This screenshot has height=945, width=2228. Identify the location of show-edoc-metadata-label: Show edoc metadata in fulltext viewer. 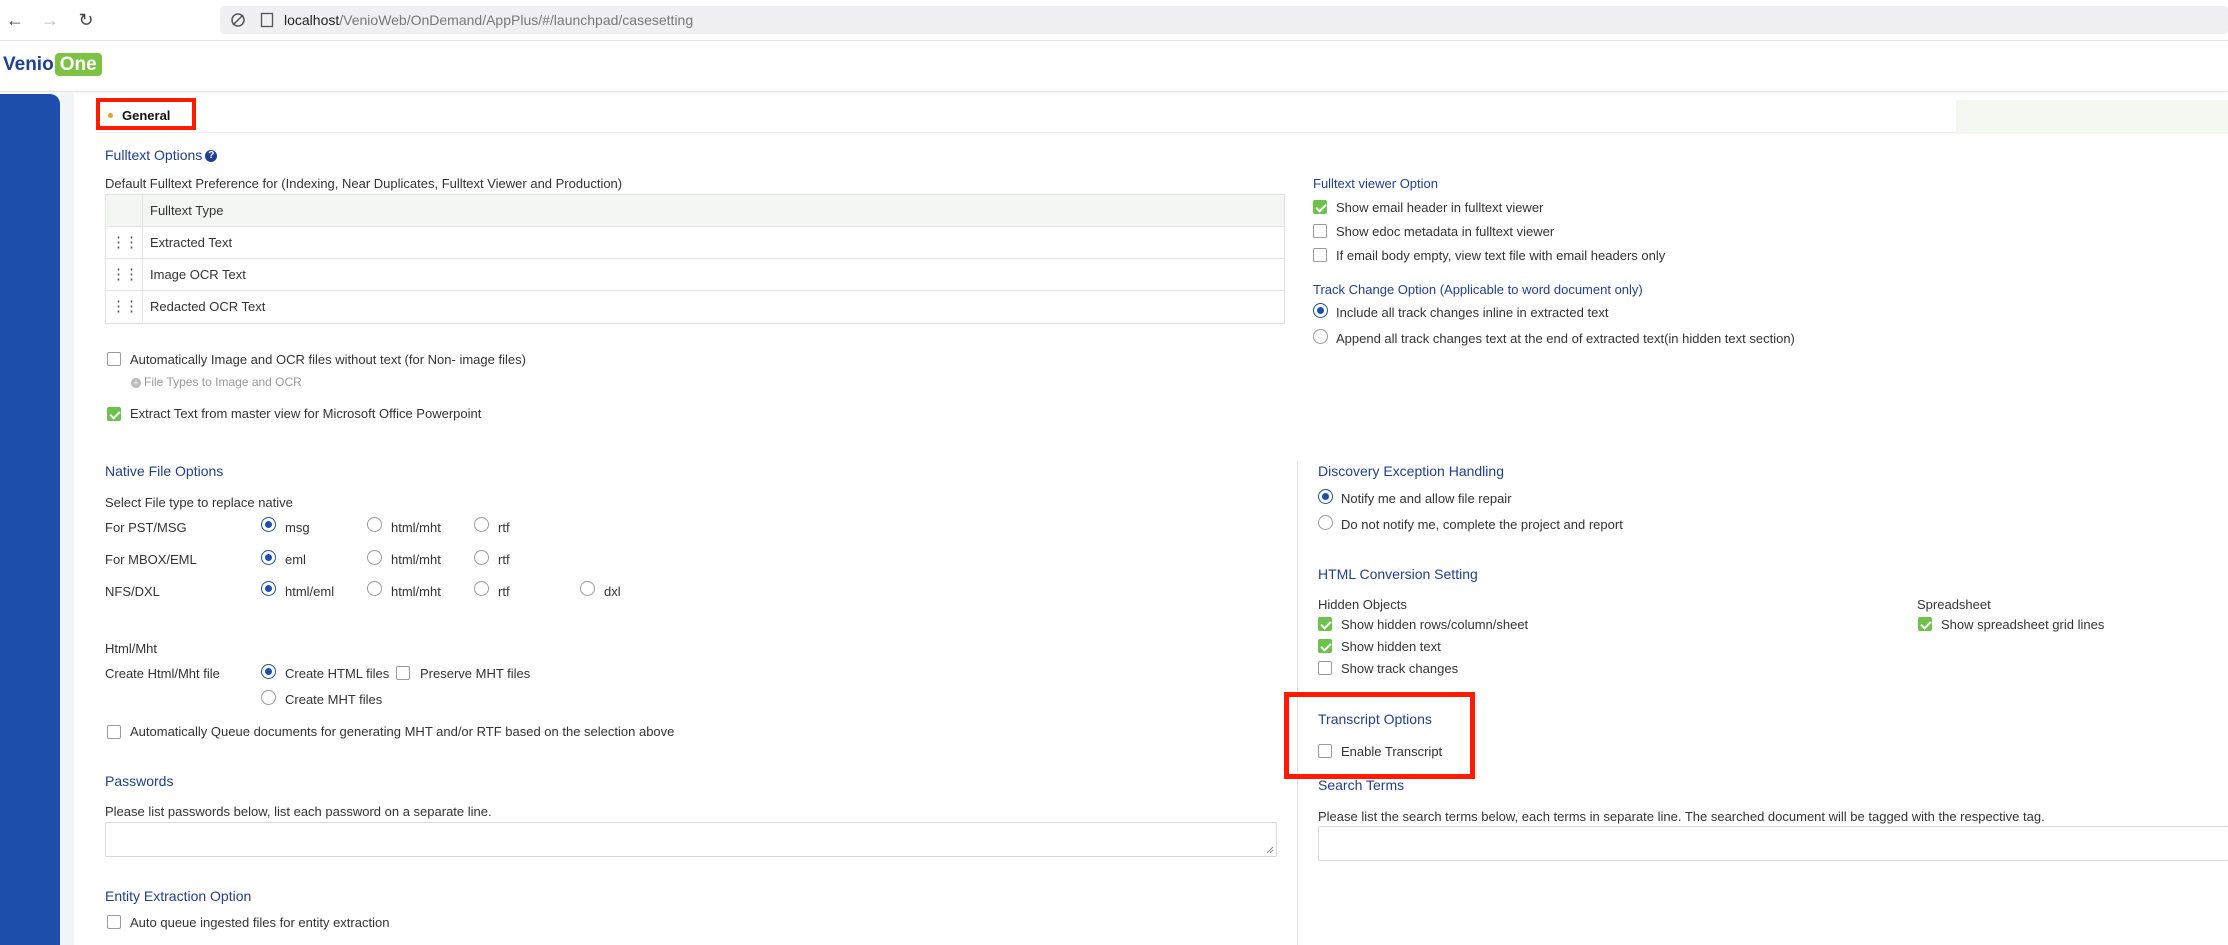
(1445, 231).